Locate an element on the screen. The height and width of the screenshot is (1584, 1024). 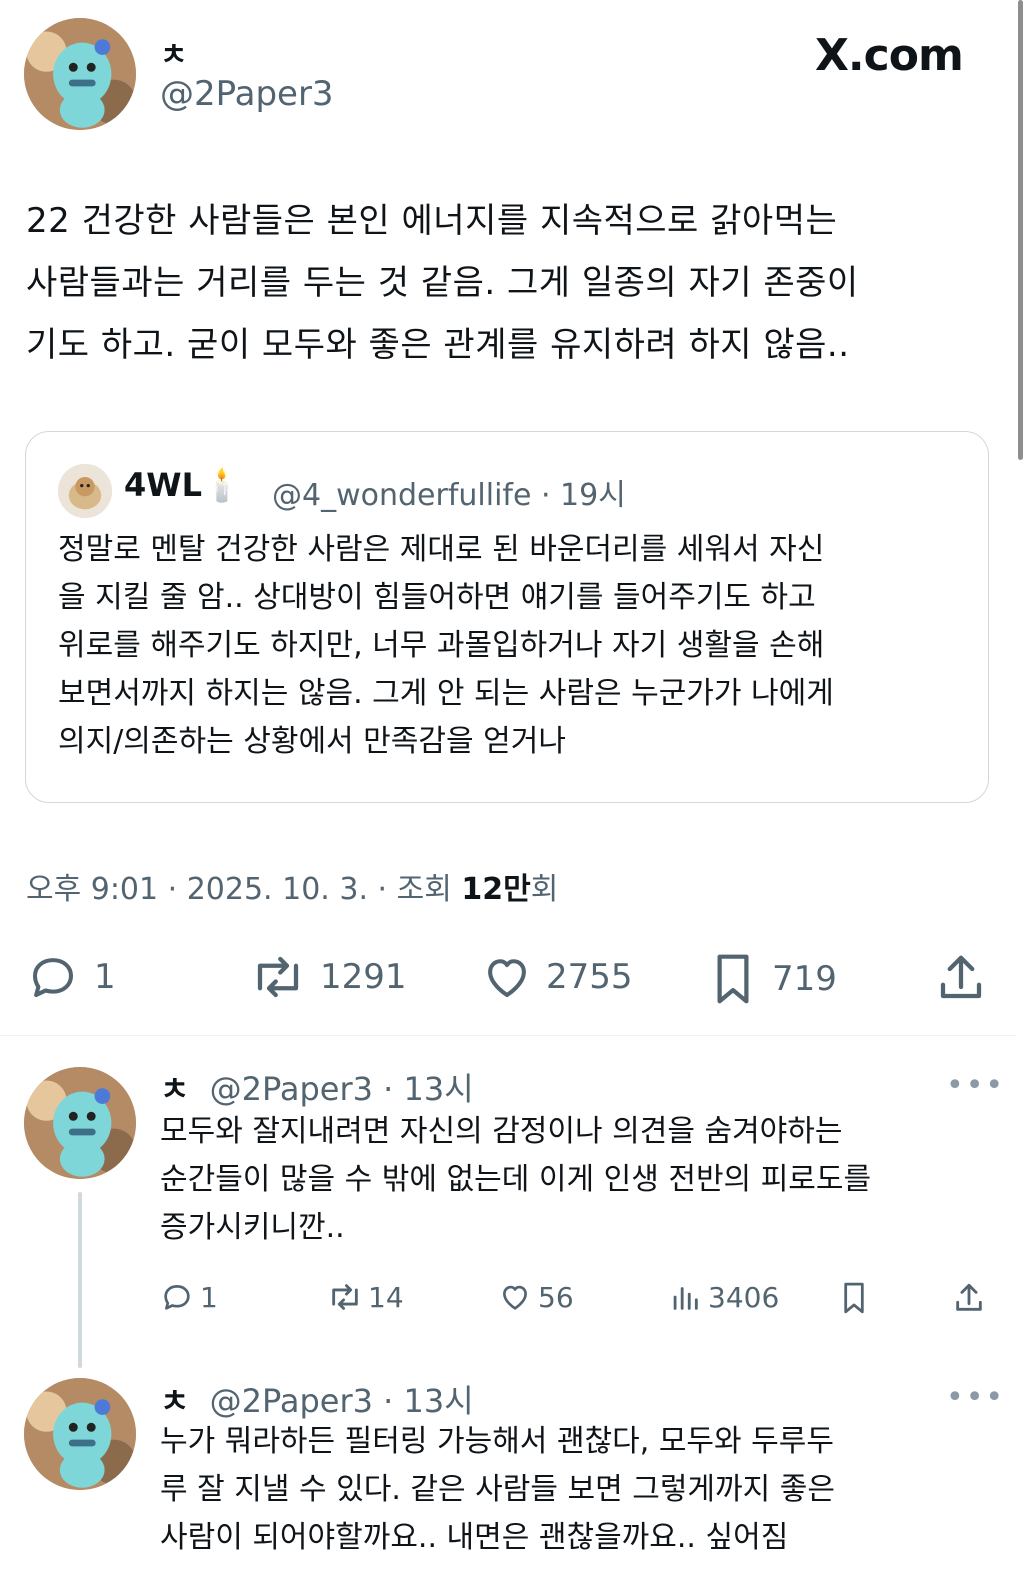
reply-text-line: 증가시키니깐.. is located at coordinates (252, 1227).